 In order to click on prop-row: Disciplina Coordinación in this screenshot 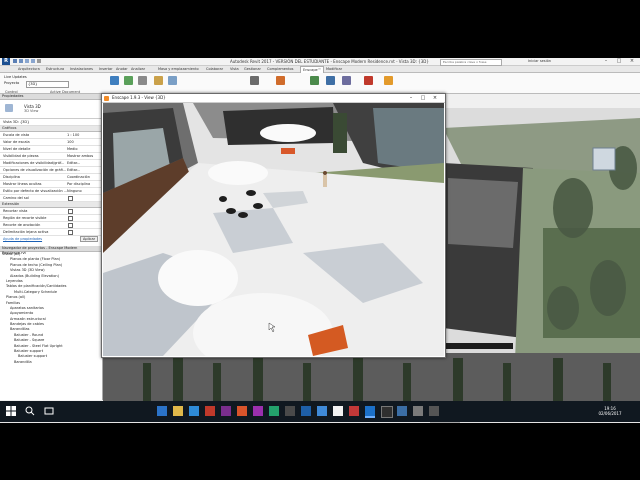, I will do `click(51, 177)`.